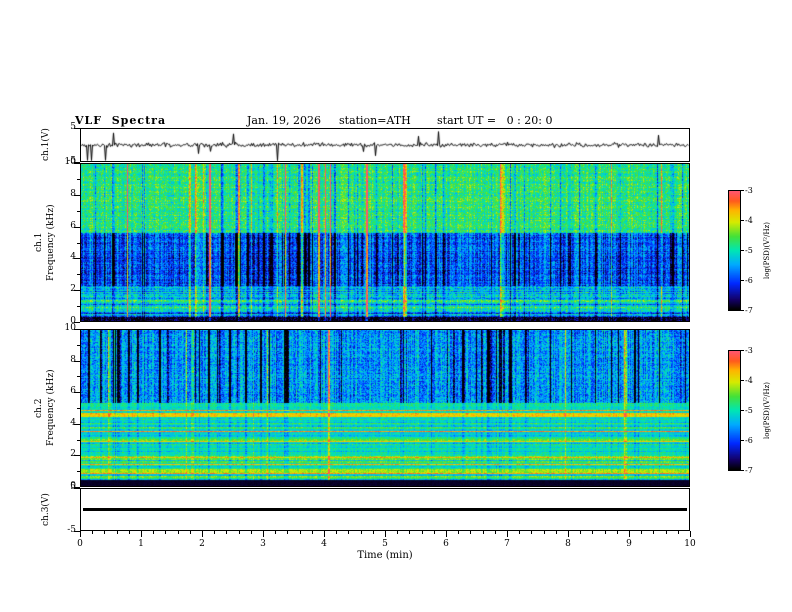  What do you see at coordinates (749, 220) in the screenshot?
I see `colorbar-tick-label: -4` at bounding box center [749, 220].